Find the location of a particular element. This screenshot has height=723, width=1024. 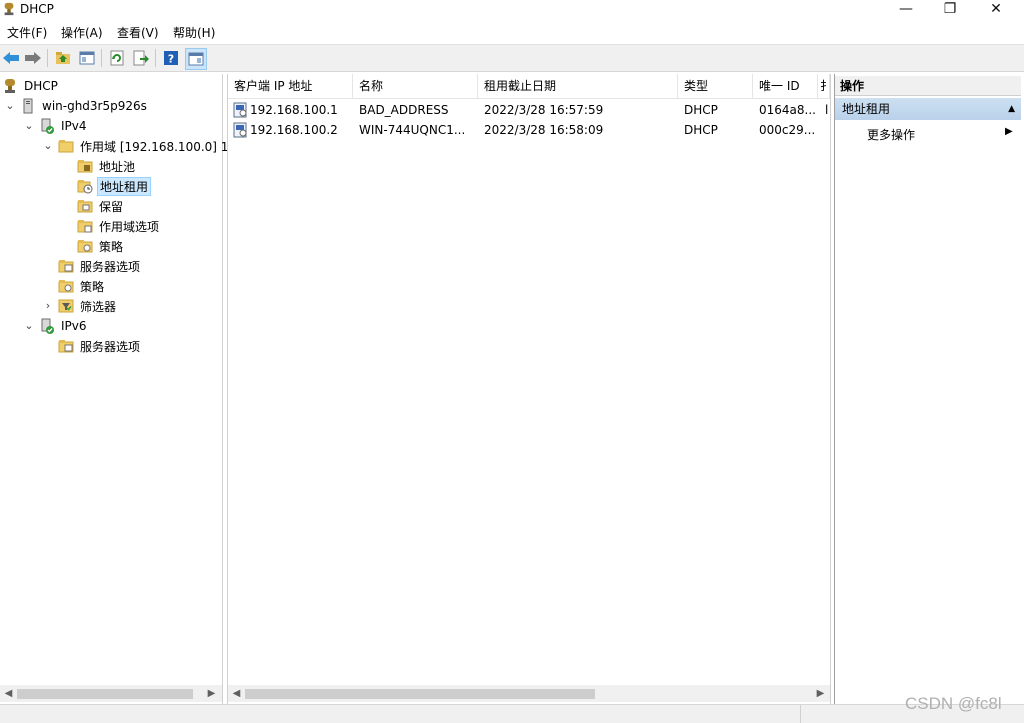

cell-name: BAD_ADDRESS is located at coordinates (404, 110).